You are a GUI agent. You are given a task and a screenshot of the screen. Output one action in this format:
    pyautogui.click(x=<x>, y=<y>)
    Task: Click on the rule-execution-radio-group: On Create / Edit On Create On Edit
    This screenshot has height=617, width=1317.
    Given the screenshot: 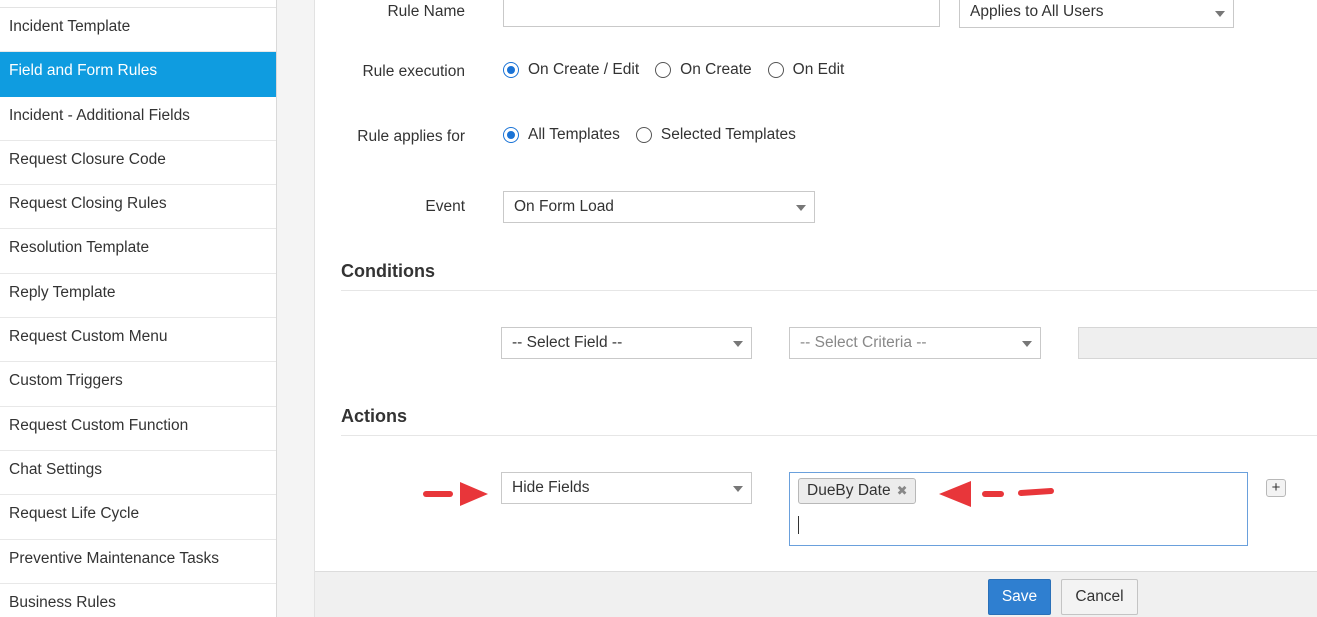 What is the action you would take?
    pyautogui.click(x=681, y=70)
    